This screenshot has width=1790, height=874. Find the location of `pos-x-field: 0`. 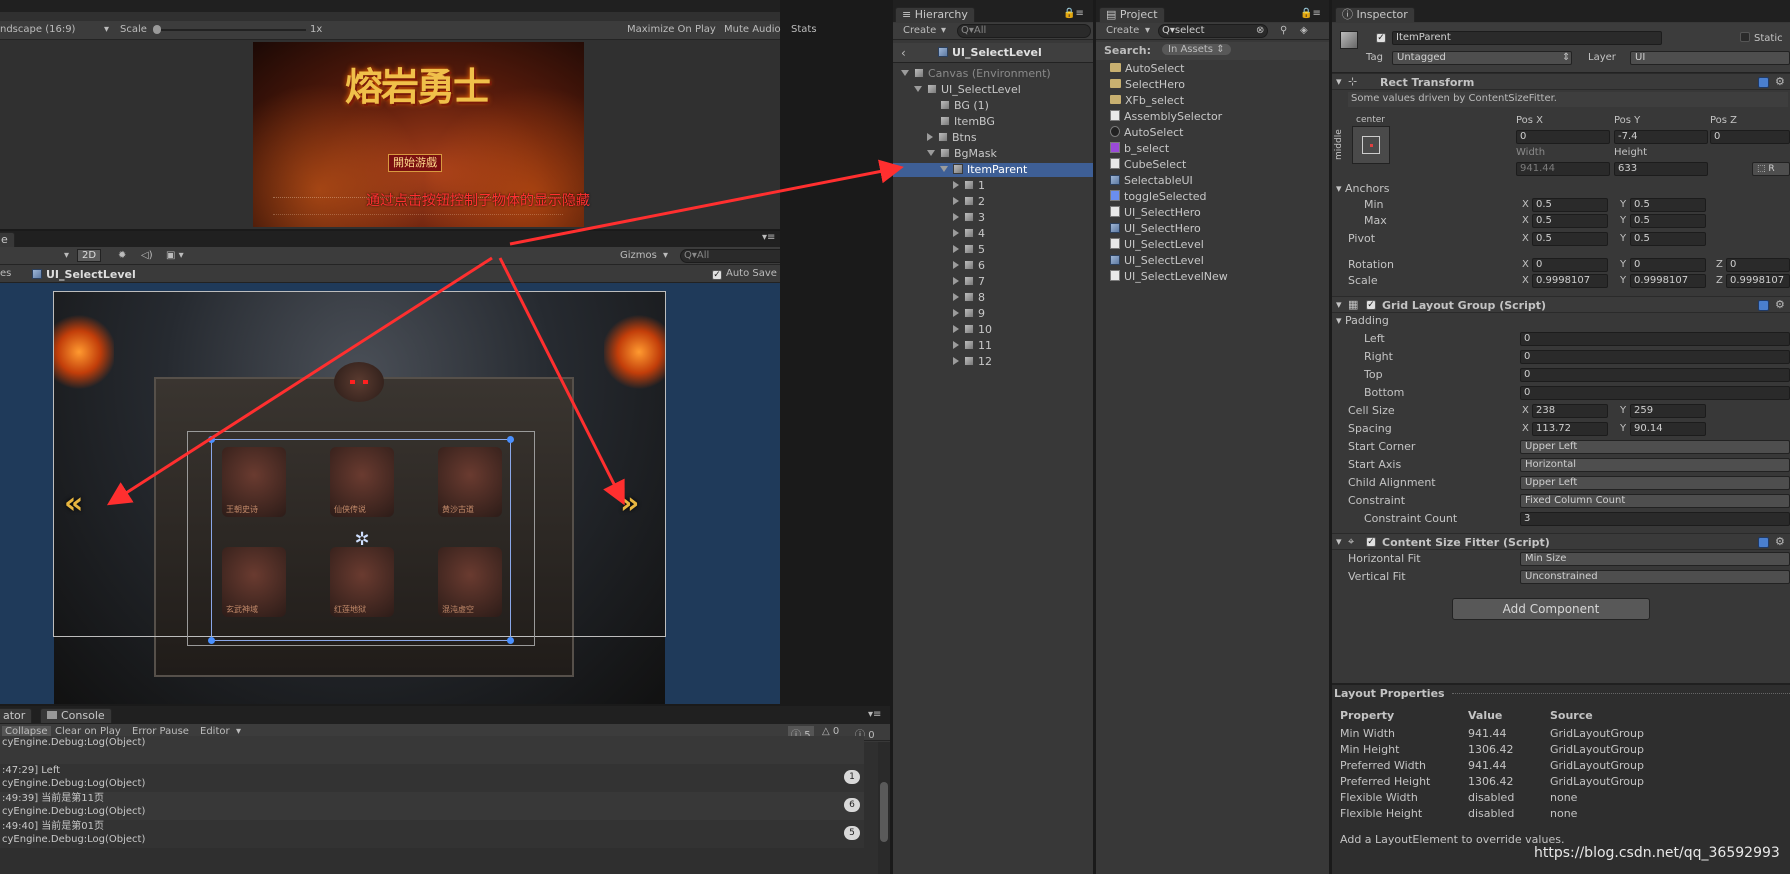

pos-x-field: 0 is located at coordinates (1563, 137).